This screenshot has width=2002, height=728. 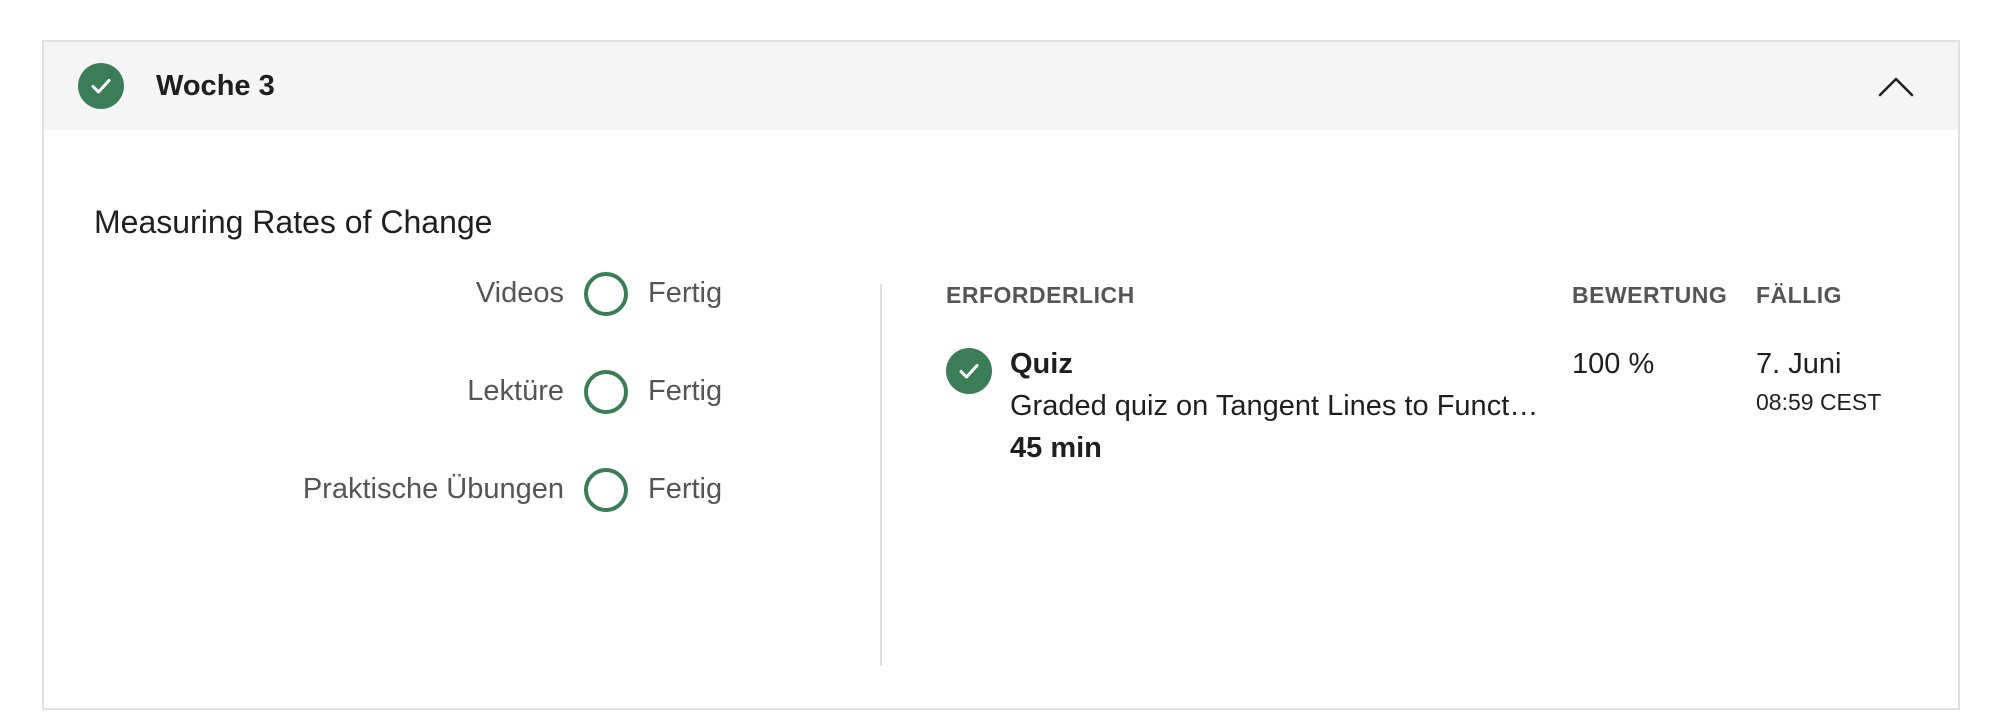 What do you see at coordinates (1040, 295) in the screenshot?
I see `header-required: ERFORDERLICH` at bounding box center [1040, 295].